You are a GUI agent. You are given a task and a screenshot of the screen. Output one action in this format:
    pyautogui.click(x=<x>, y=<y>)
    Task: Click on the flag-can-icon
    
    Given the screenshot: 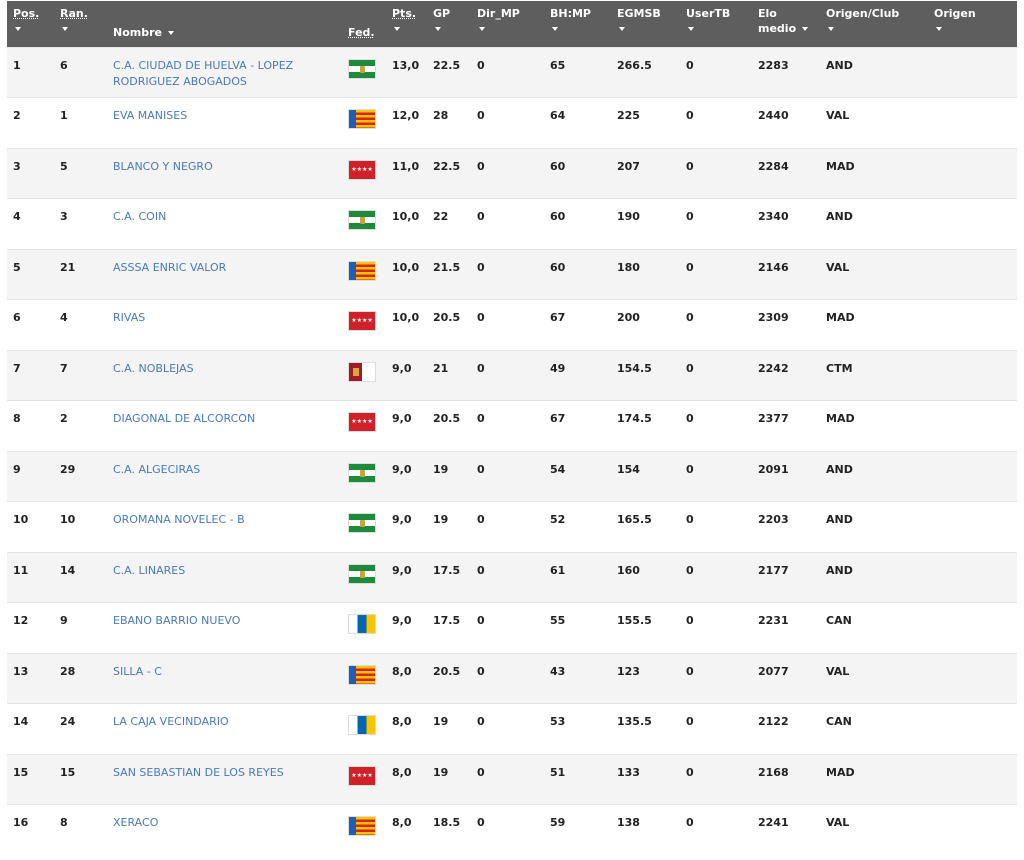 What is the action you would take?
    pyautogui.click(x=362, y=725)
    